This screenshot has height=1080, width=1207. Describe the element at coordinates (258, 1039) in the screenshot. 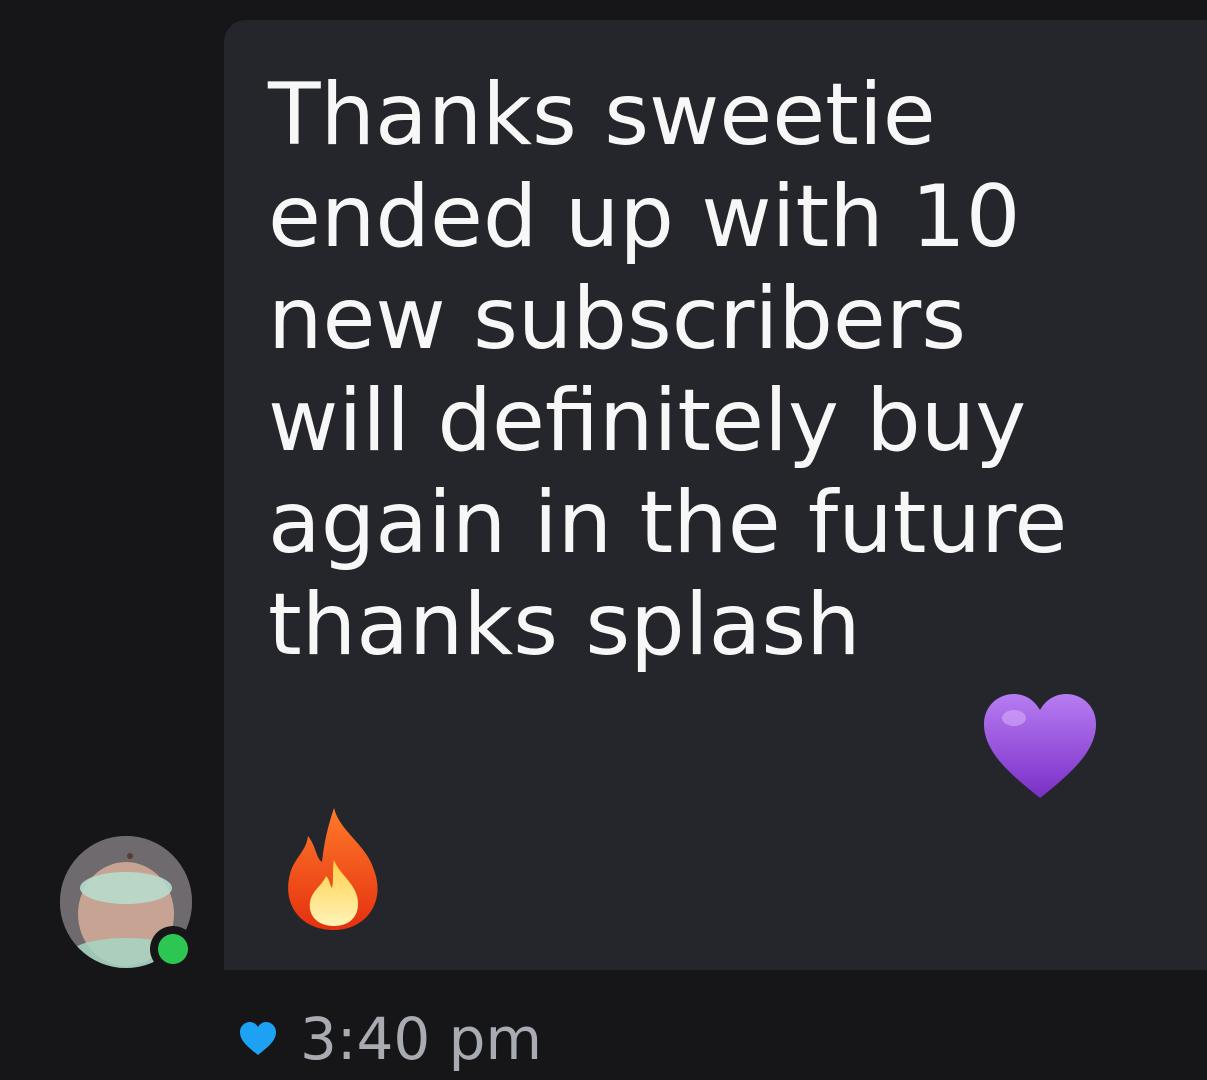

I see `like-heart-icon` at that location.